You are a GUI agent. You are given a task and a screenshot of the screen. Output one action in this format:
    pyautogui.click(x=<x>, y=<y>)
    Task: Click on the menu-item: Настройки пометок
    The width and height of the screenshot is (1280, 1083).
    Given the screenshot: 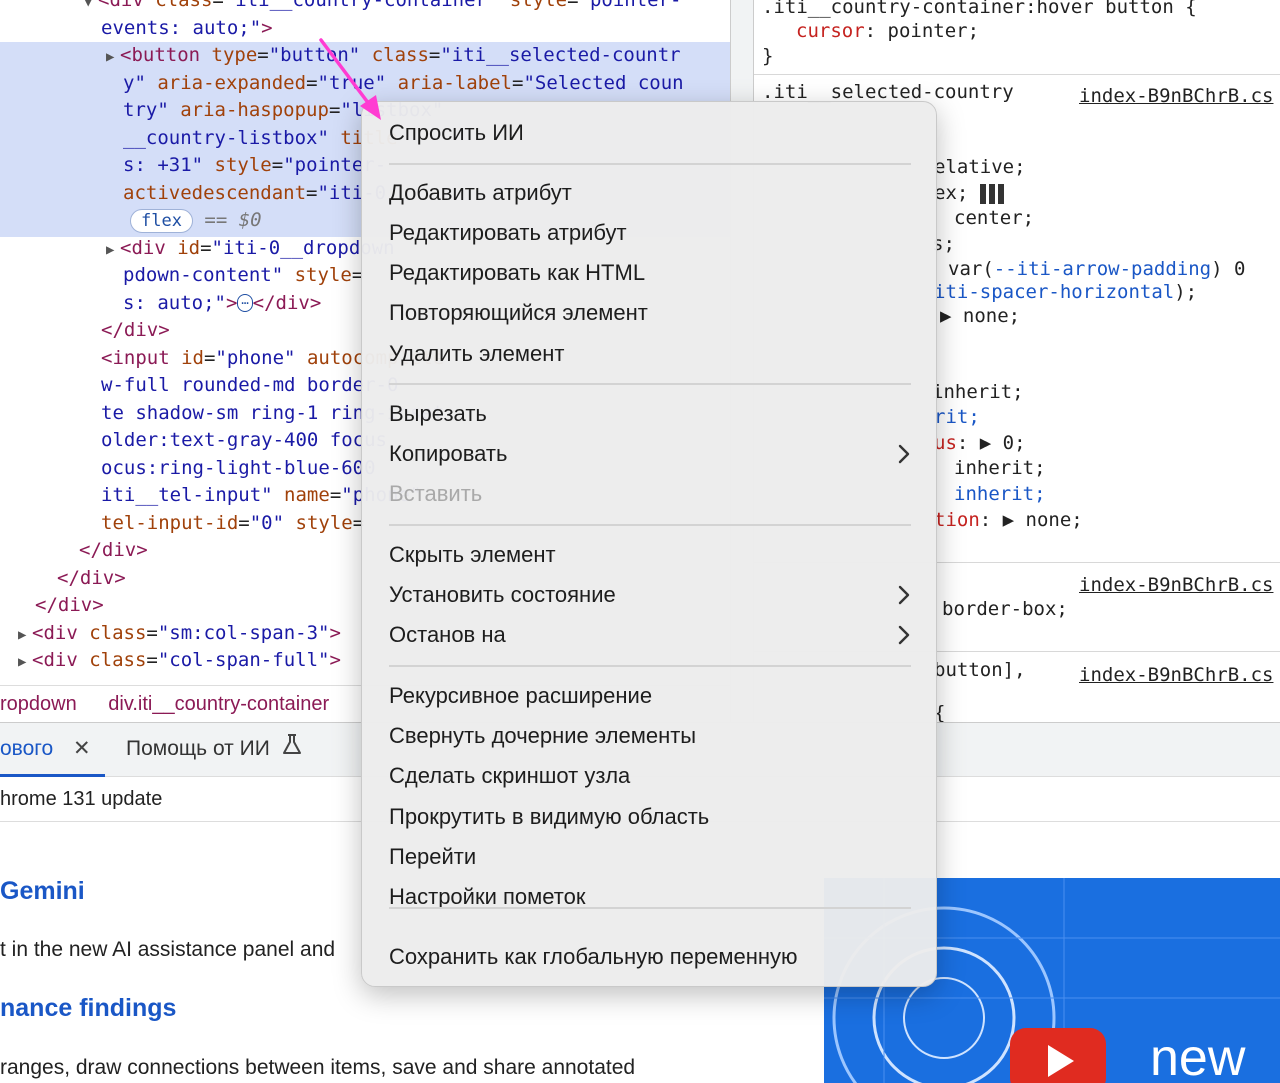 What is the action you would take?
    pyautogui.click(x=650, y=897)
    